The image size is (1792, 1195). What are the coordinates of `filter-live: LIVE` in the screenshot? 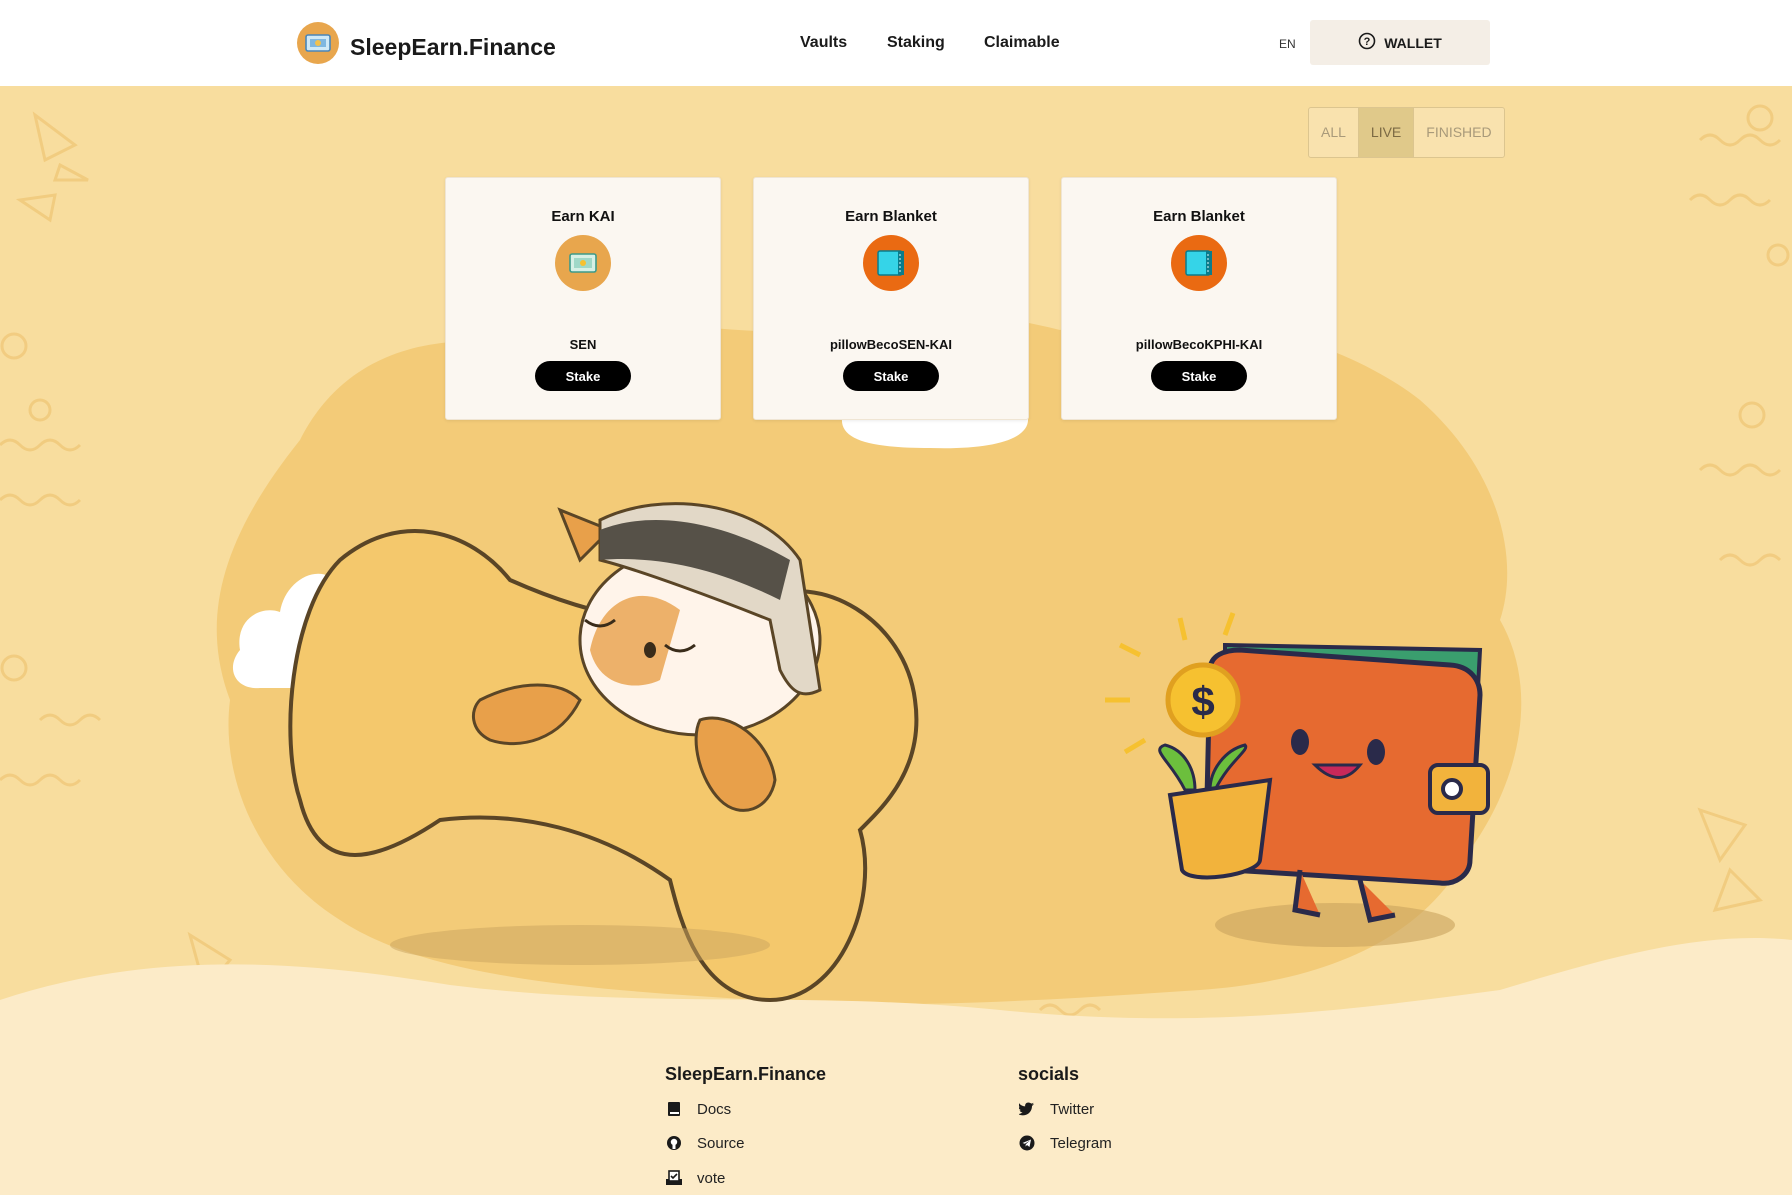 It's located at (1386, 132).